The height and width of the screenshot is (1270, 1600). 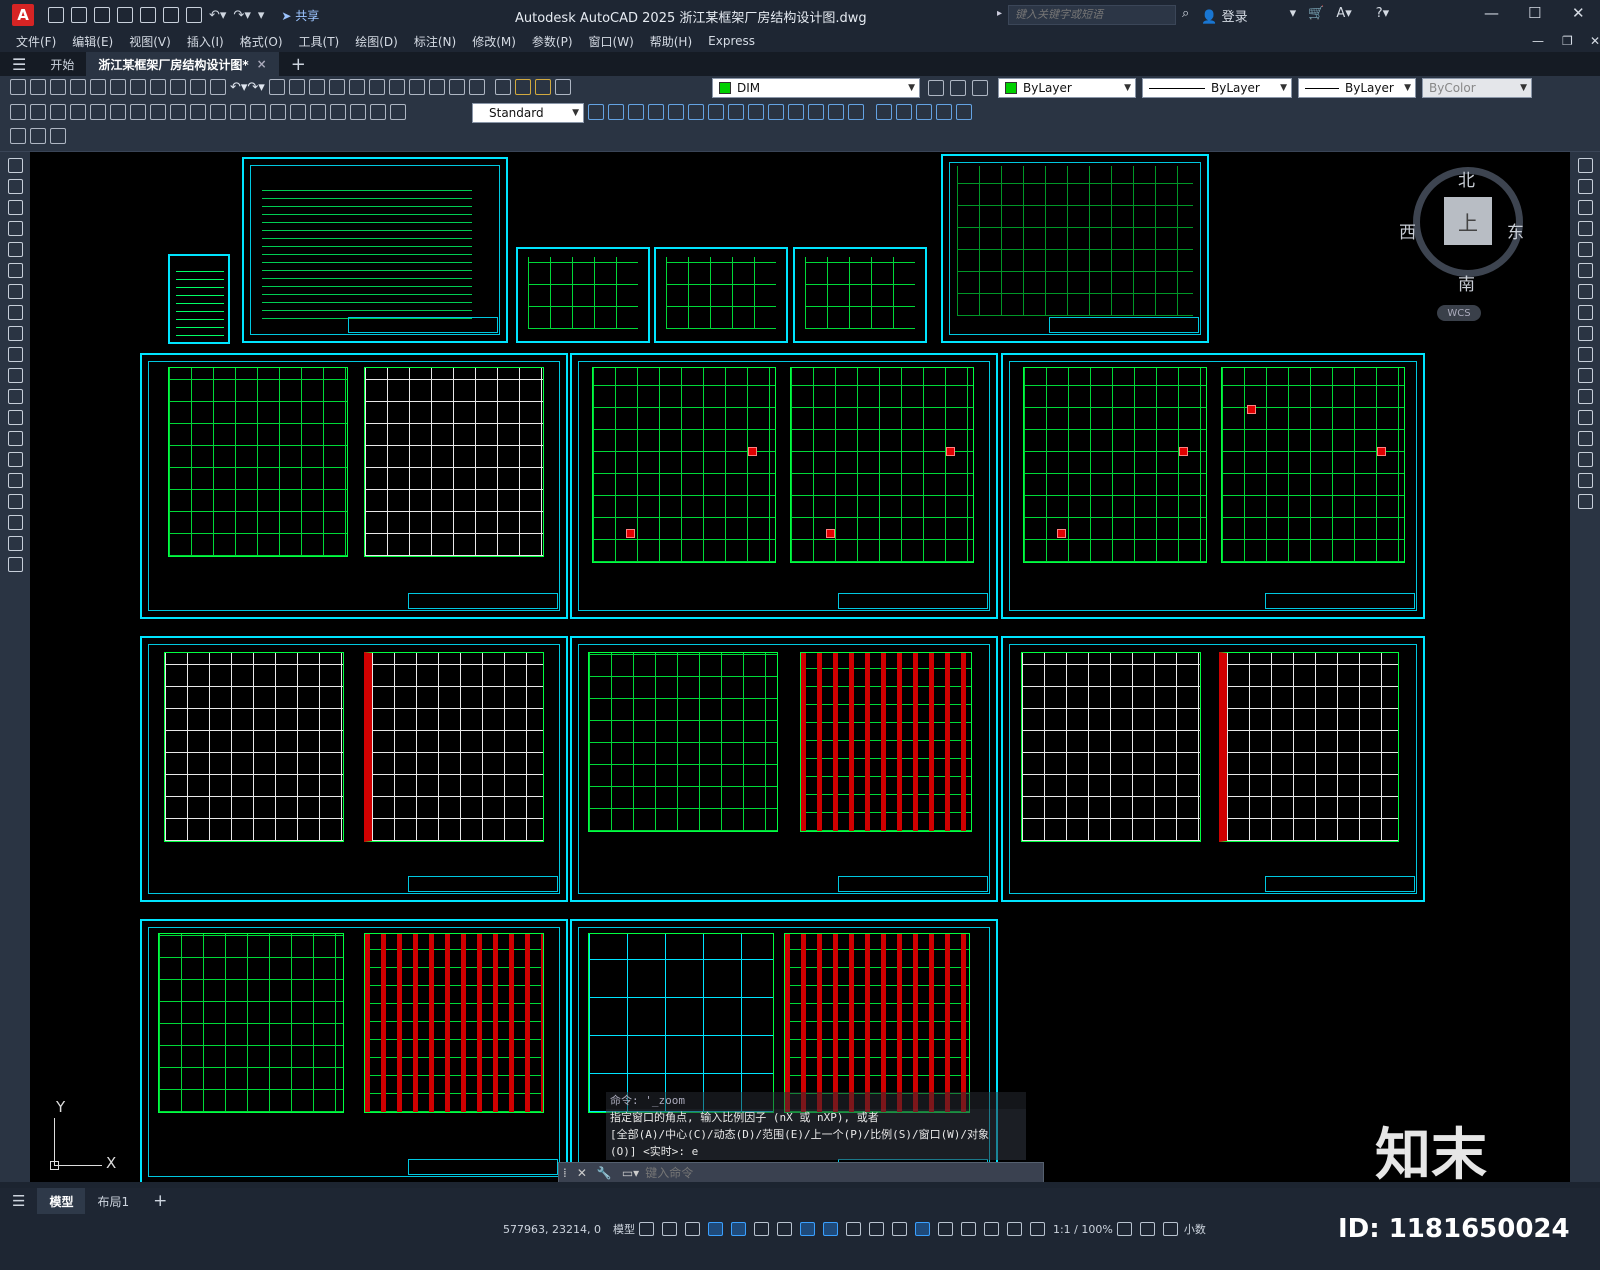 I want to click on tolerance-icon, so click(x=278, y=112).